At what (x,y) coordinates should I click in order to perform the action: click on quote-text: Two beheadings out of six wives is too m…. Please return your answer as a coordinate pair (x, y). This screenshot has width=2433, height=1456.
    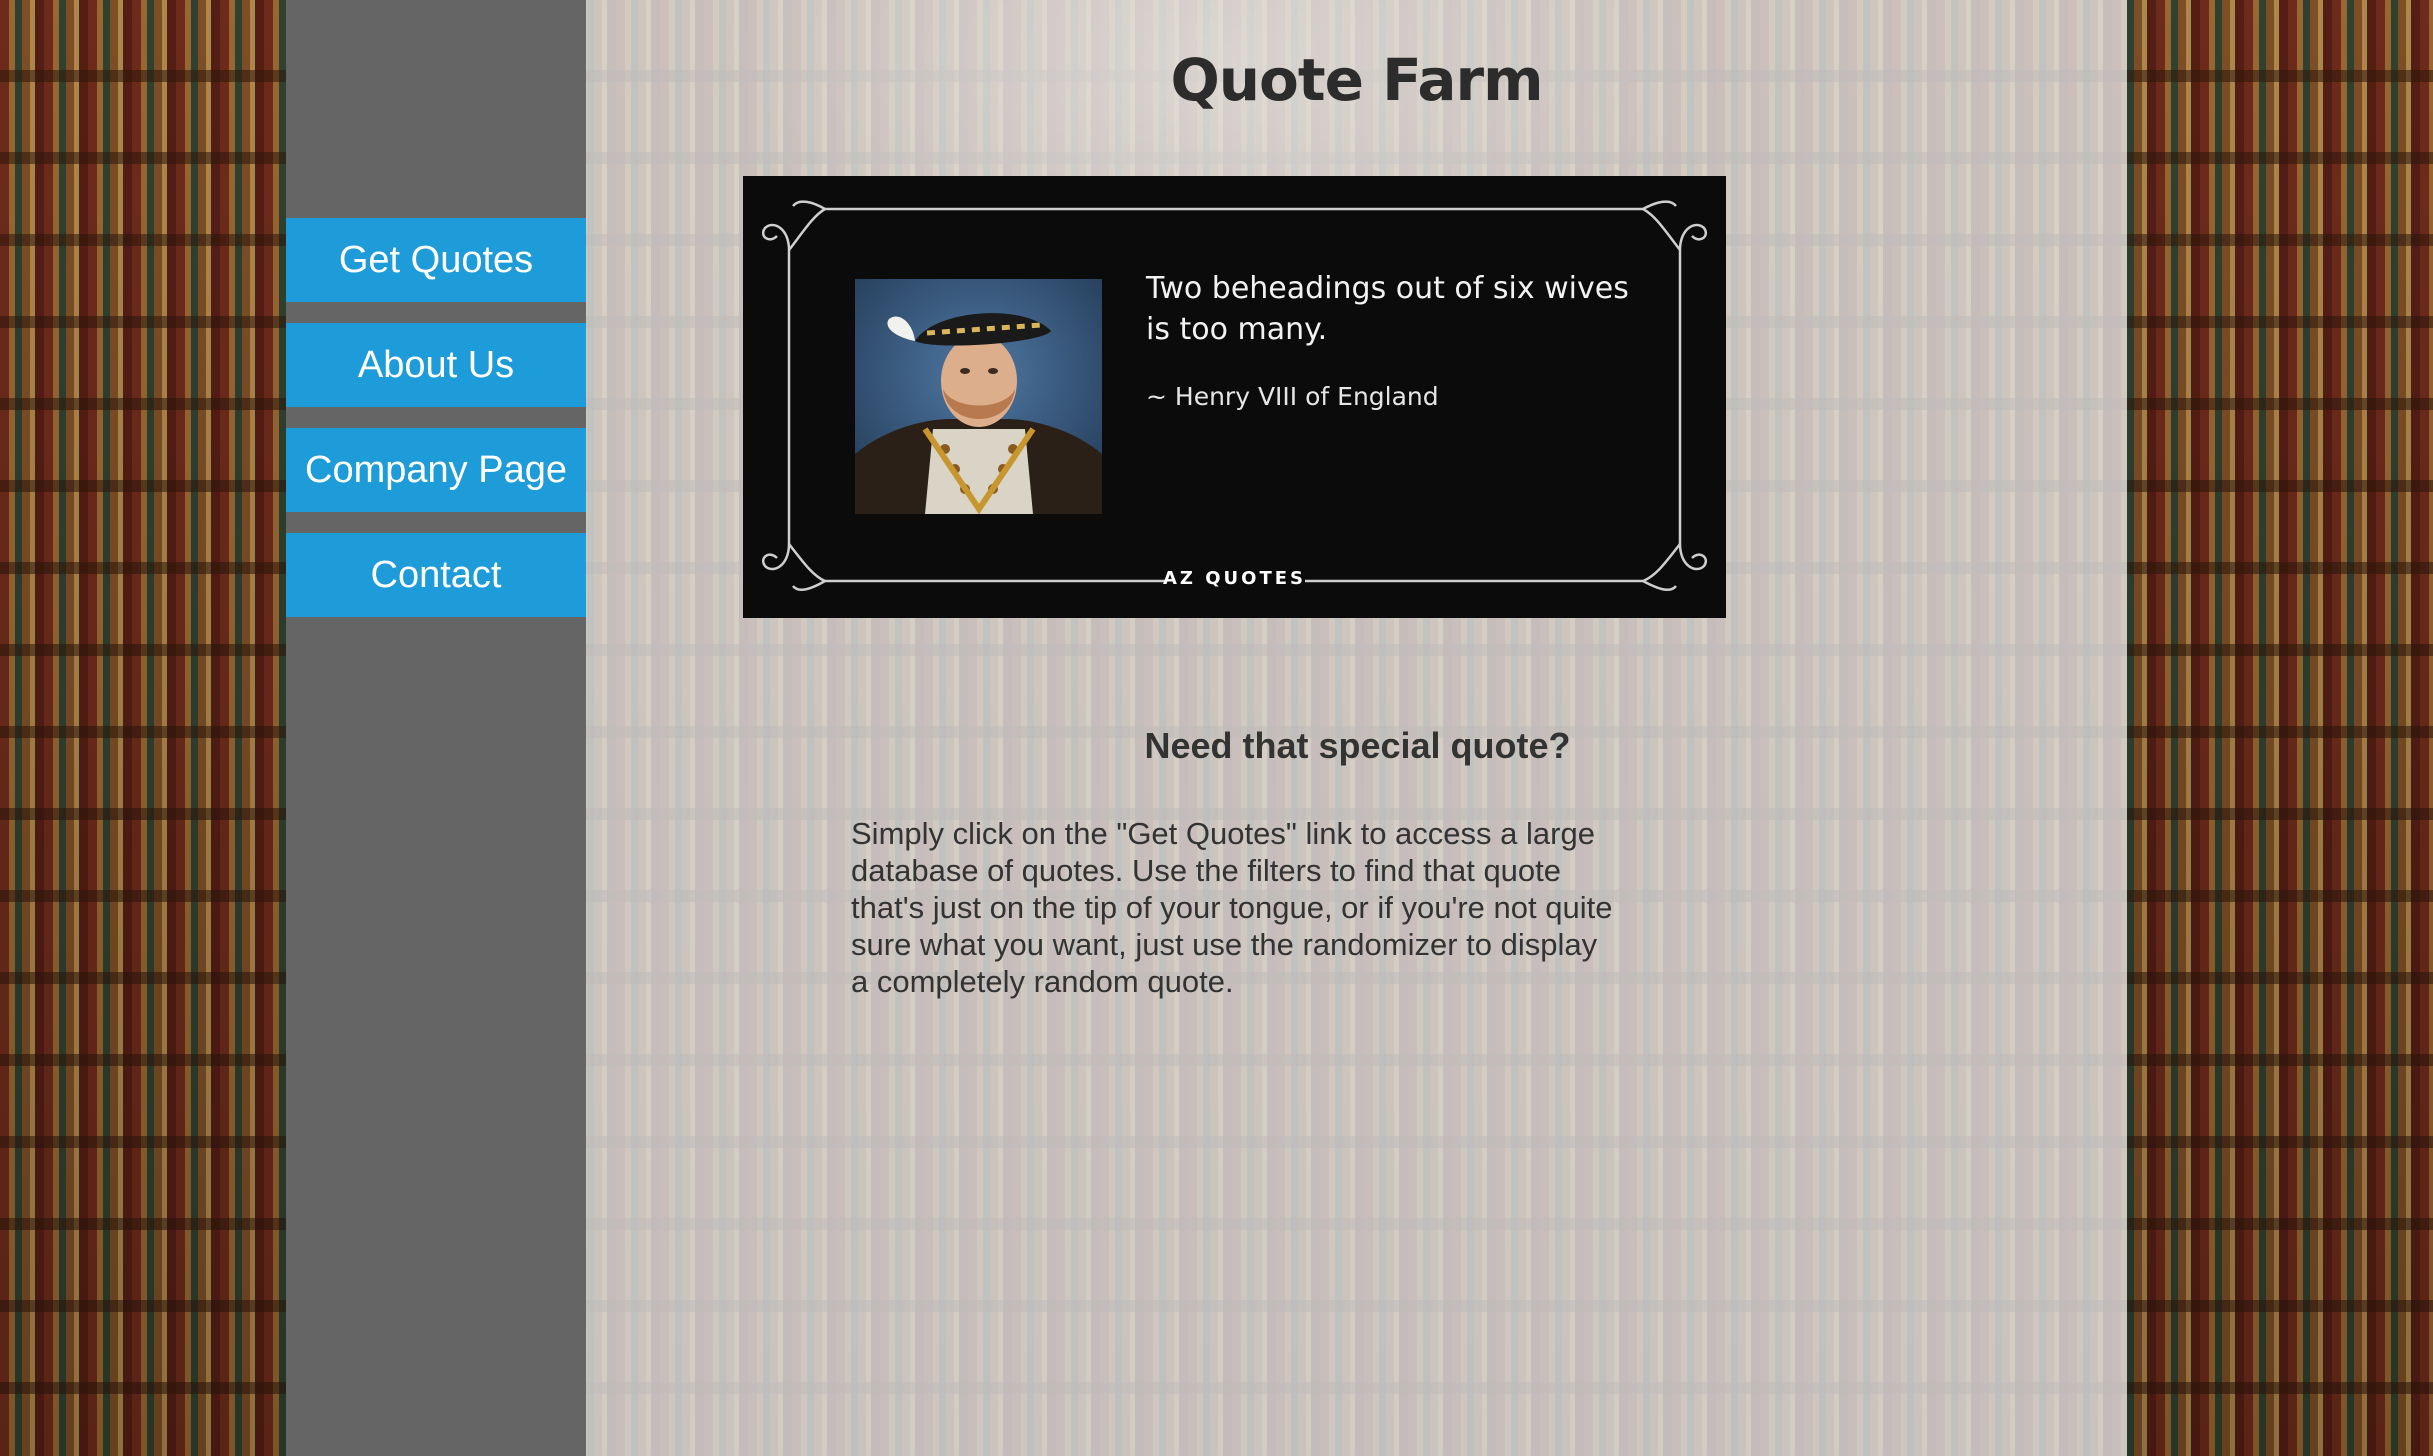
    Looking at the image, I should click on (1387, 309).